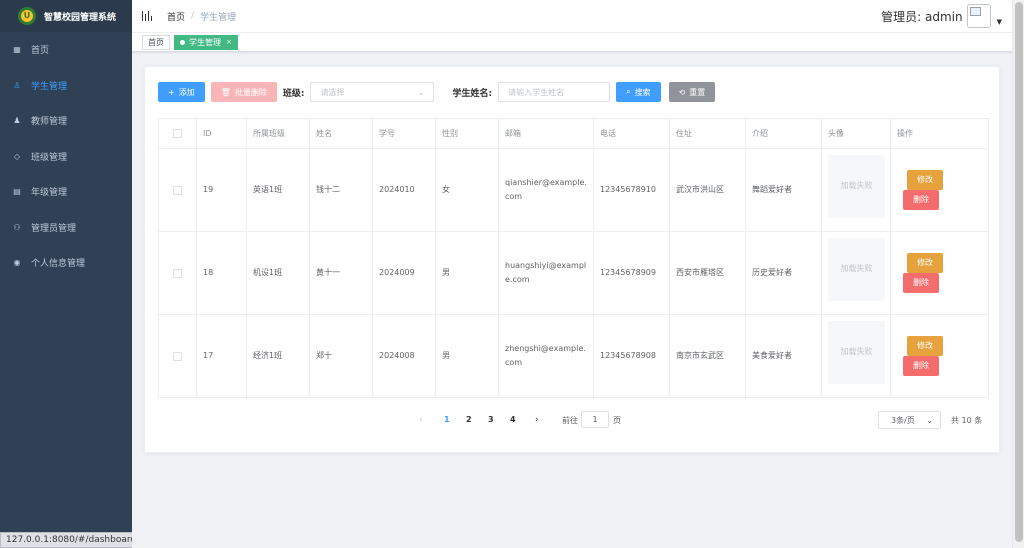 The height and width of the screenshot is (548, 1024). Describe the element at coordinates (278, 190) in the screenshot. I see `cell-class: 英语1班` at that location.